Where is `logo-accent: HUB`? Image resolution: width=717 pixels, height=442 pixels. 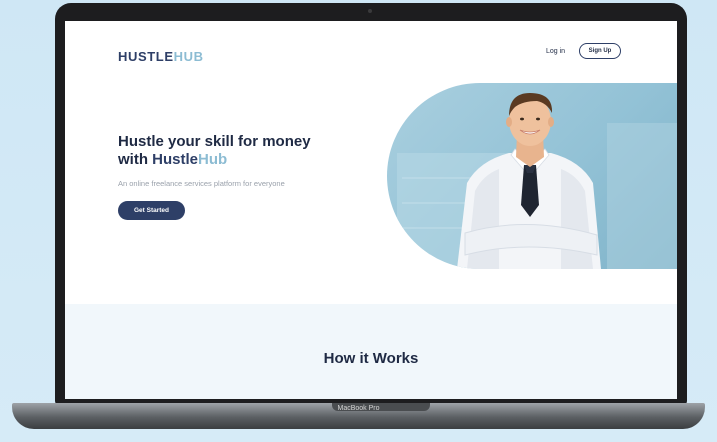
logo-accent: HUB is located at coordinates (188, 56).